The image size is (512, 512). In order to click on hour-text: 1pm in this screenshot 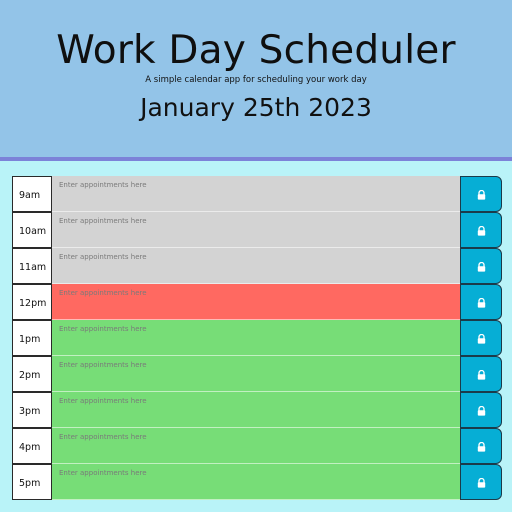, I will do `click(30, 339)`.